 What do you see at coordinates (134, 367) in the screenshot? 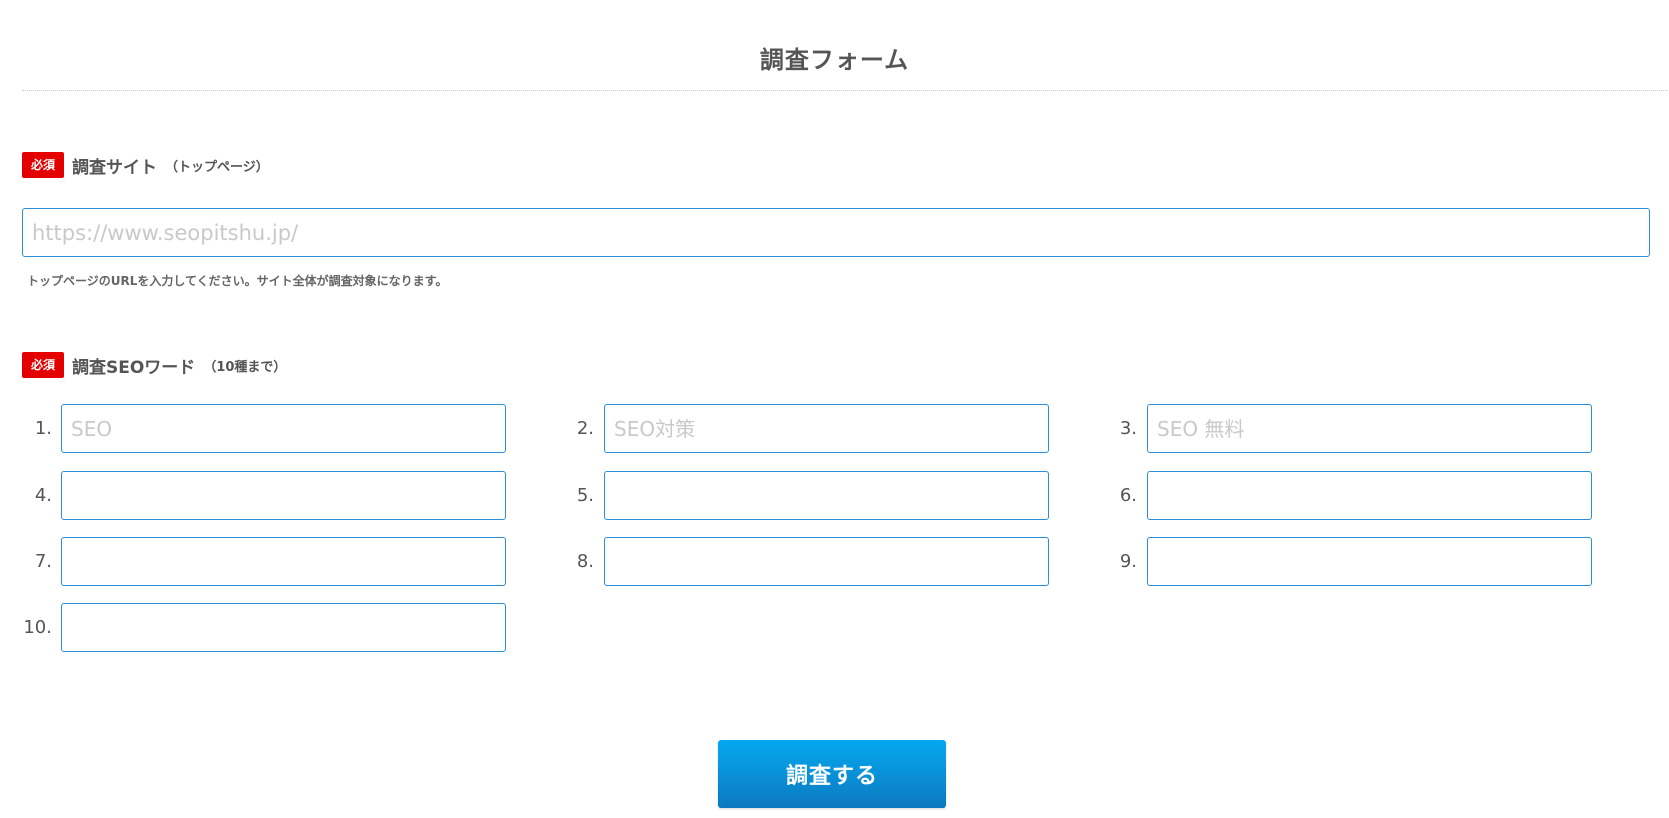
I see `keywords-label: 調査SEOワード` at bounding box center [134, 367].